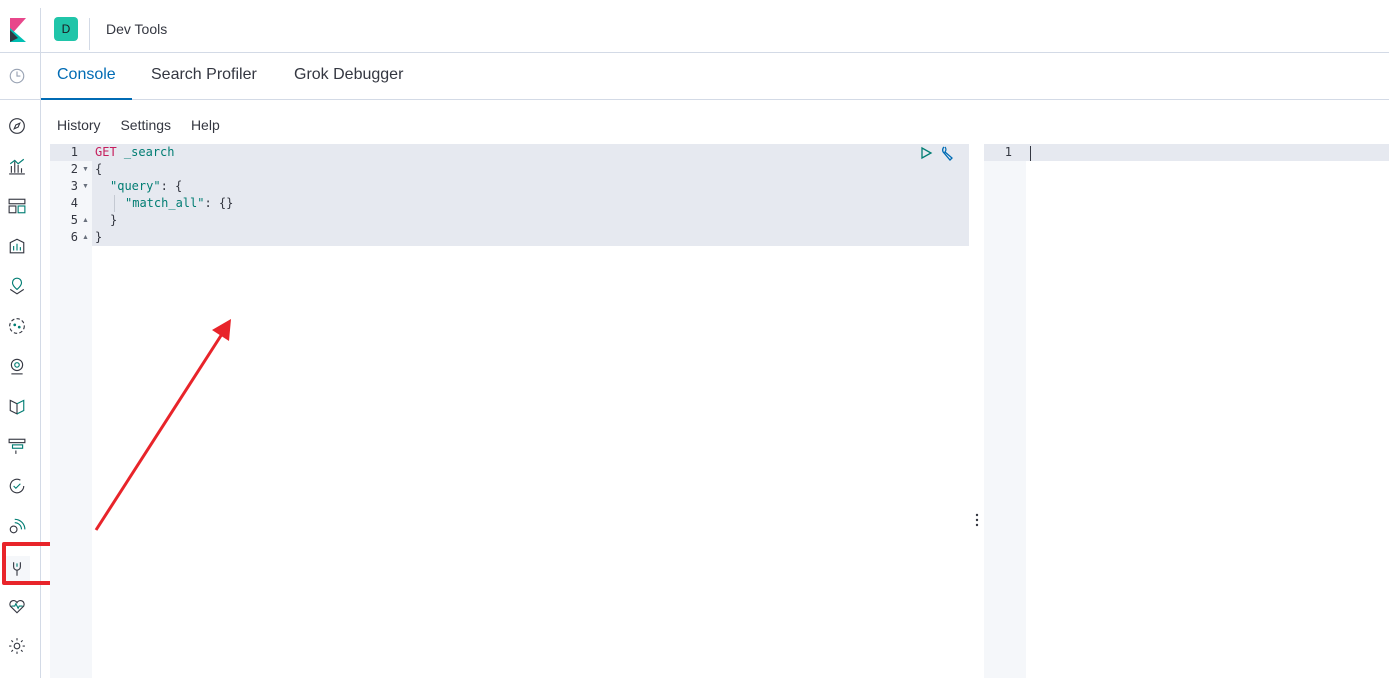 This screenshot has width=1389, height=678. Describe the element at coordinates (1207, 152) in the screenshot. I see `active-line` at that location.